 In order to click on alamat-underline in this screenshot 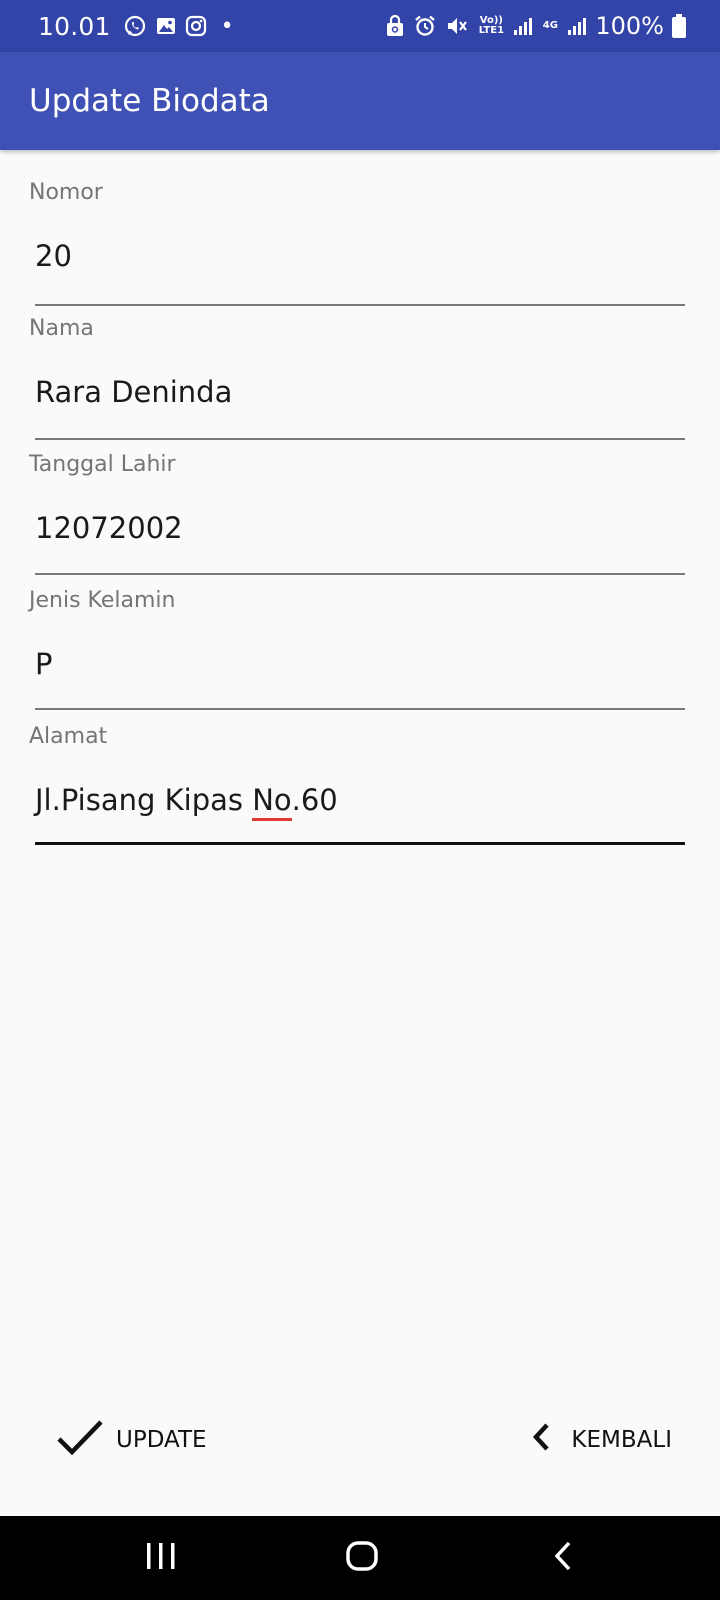, I will do `click(360, 843)`.